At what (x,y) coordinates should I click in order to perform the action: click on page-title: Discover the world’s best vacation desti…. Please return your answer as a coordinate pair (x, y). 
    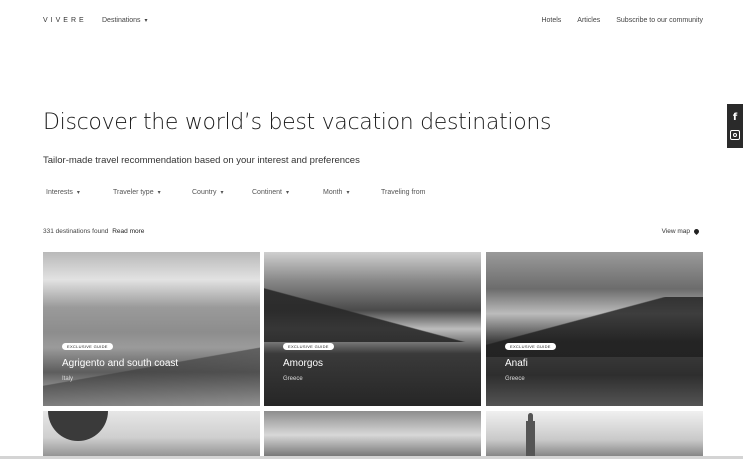
    Looking at the image, I should click on (297, 122).